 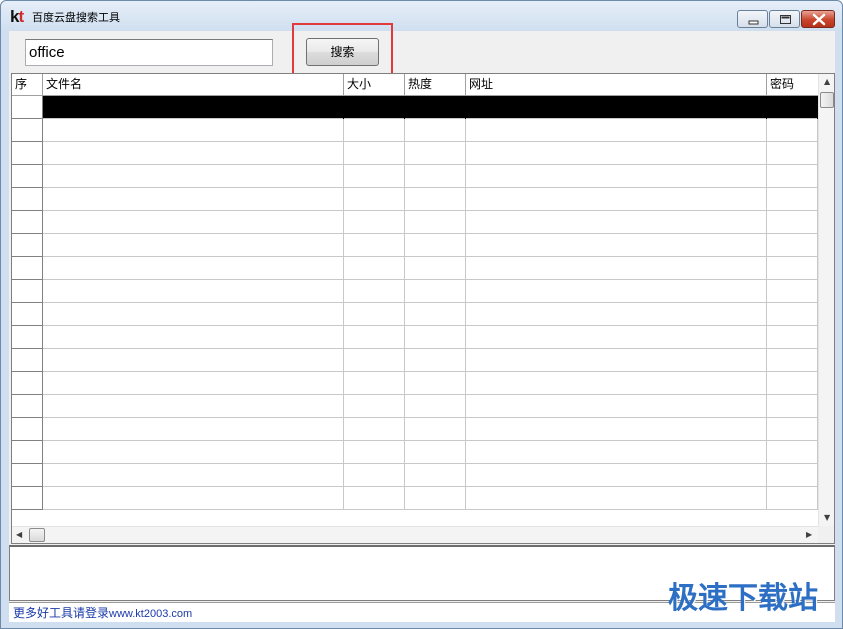 What do you see at coordinates (421, 16) in the screenshot?
I see `title-bar: kt 百度云盘搜索工具` at bounding box center [421, 16].